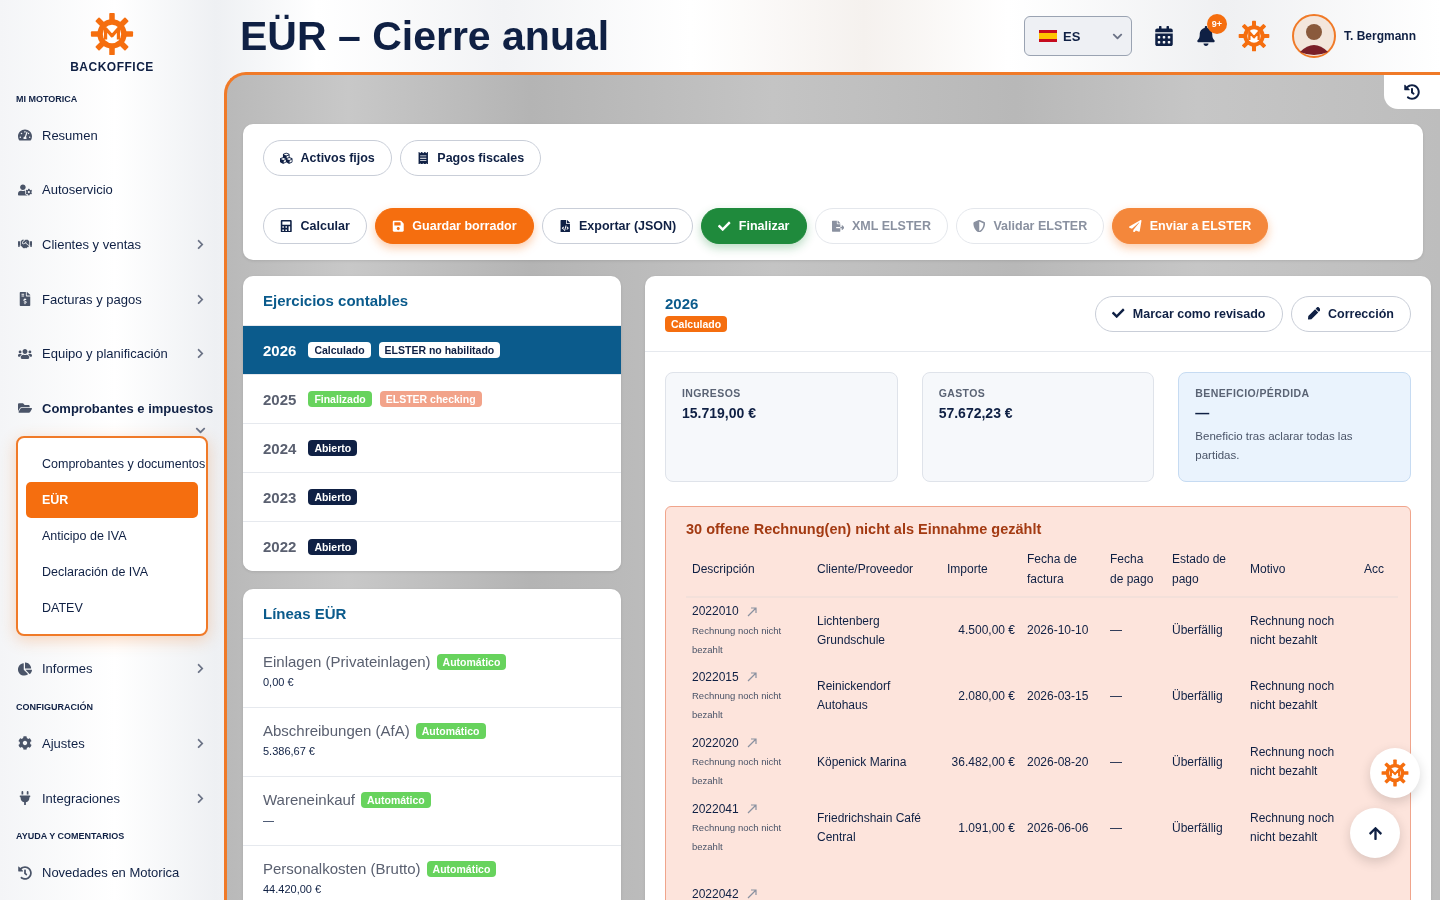  Describe the element at coordinates (1253, 393) in the screenshot. I see `stat-label: BENEFICIO/PÉRDIDA` at that location.